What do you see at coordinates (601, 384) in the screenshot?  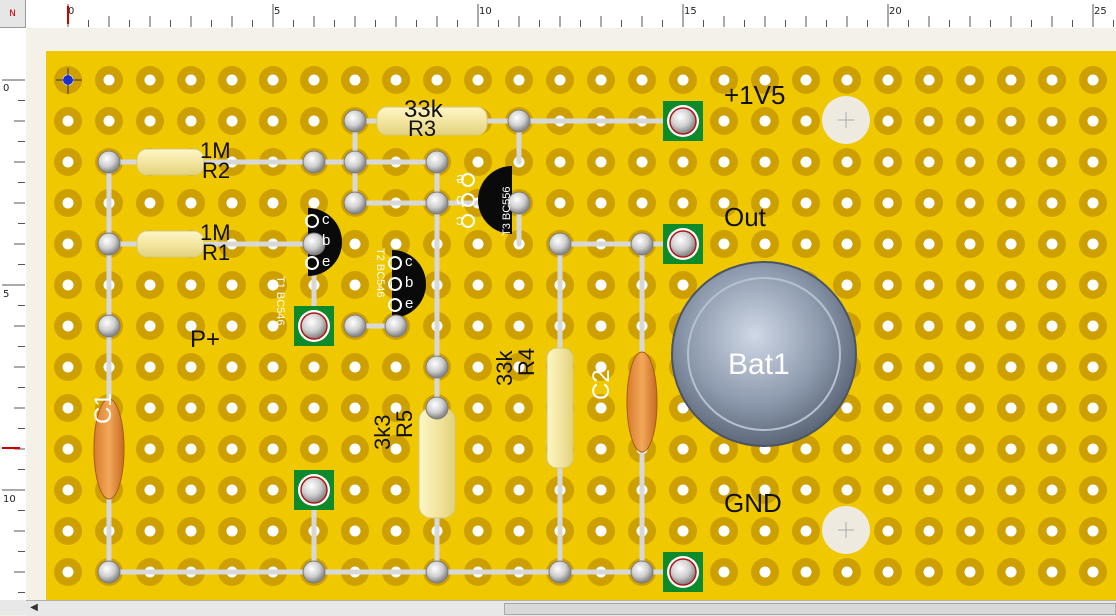 I see `c2-name-label: C2` at bounding box center [601, 384].